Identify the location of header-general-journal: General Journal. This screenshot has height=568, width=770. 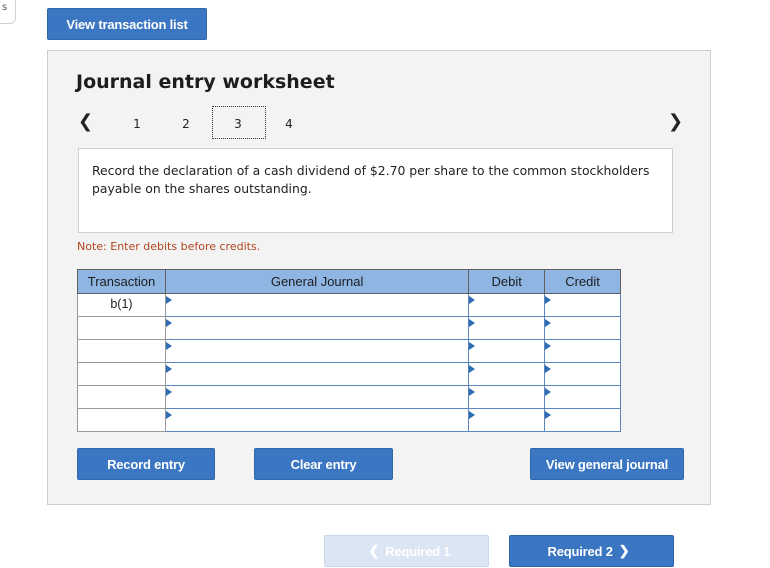
(317, 281).